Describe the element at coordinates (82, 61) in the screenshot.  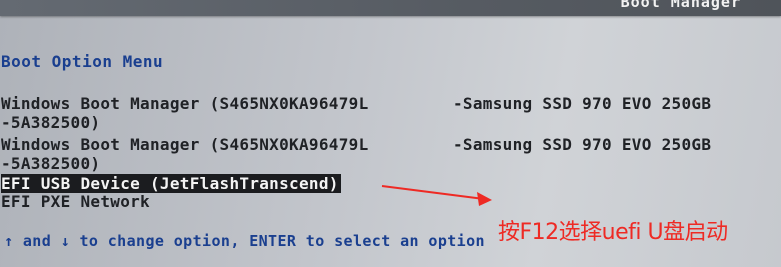
I see `menu-title: Boot Option Menu` at that location.